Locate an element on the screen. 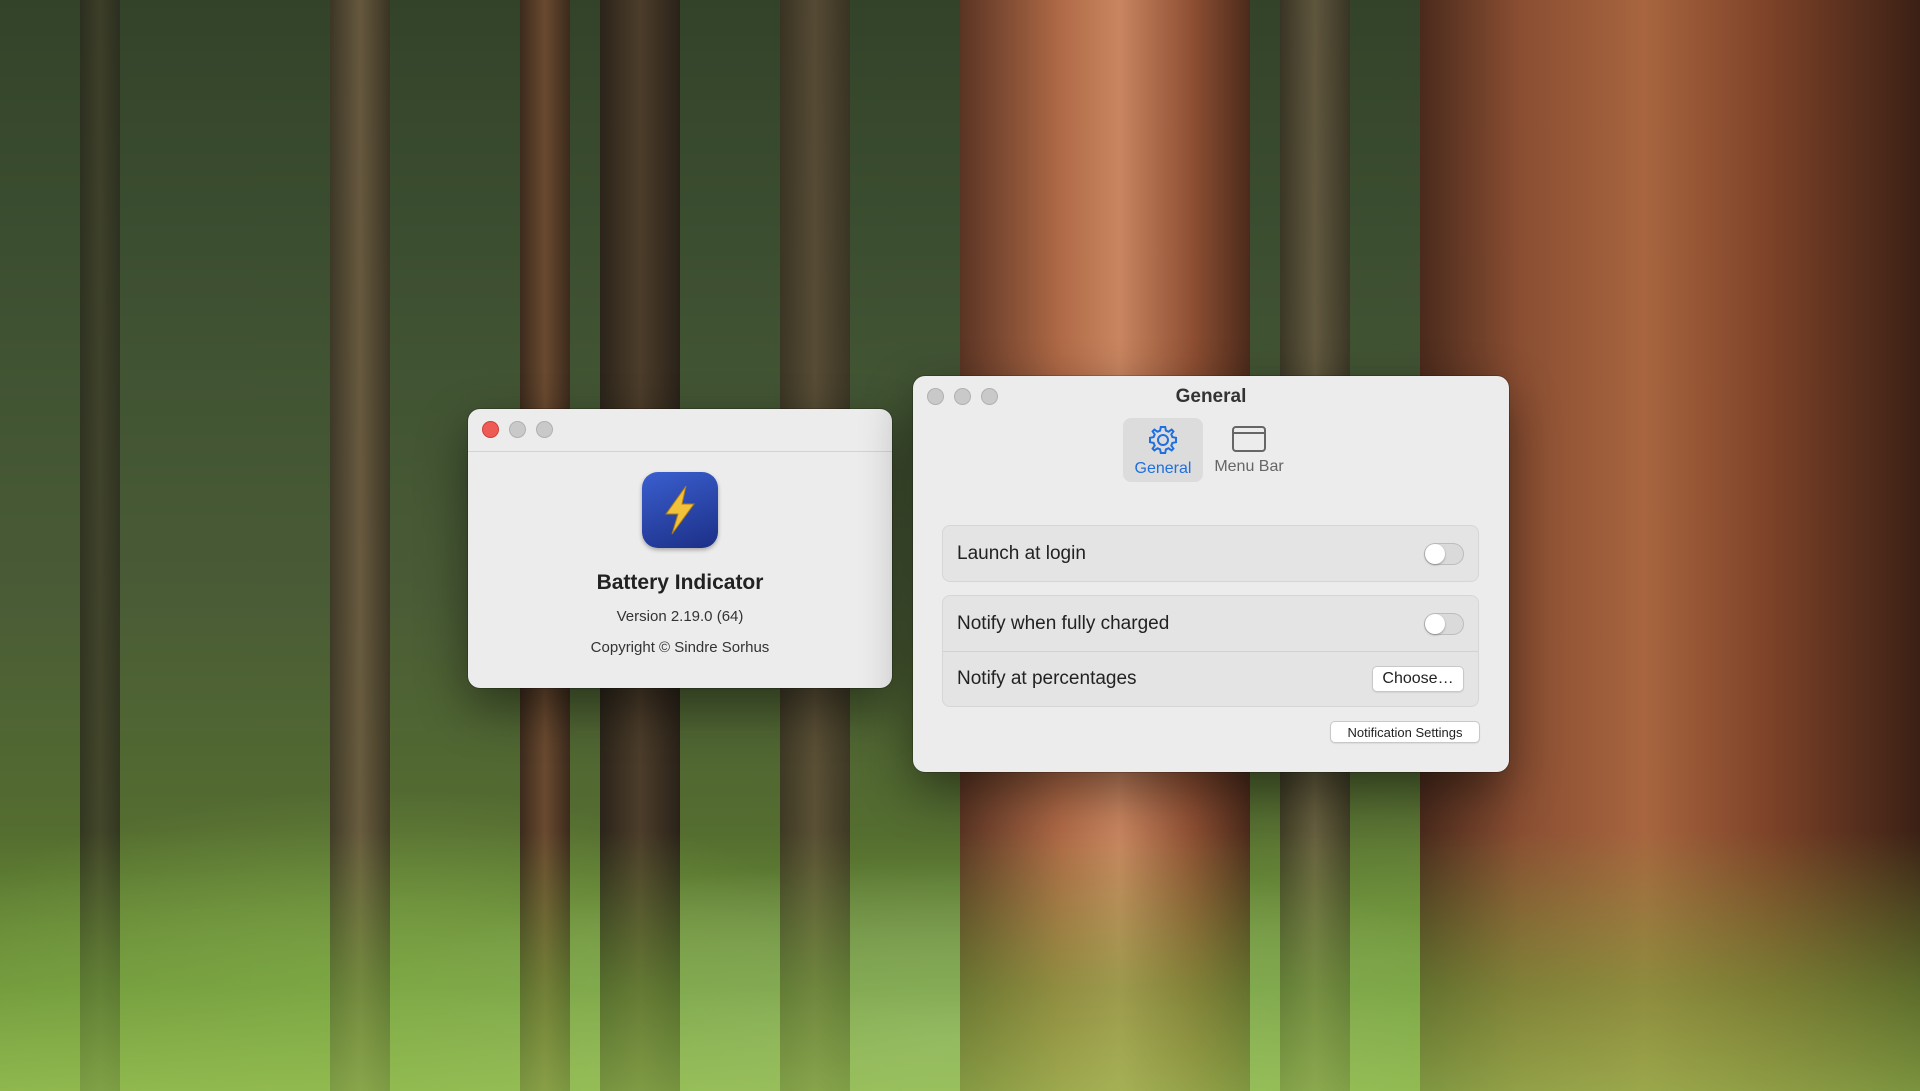 Image resolution: width=1920 pixels, height=1091 pixels. window-controls is located at coordinates (517, 429).